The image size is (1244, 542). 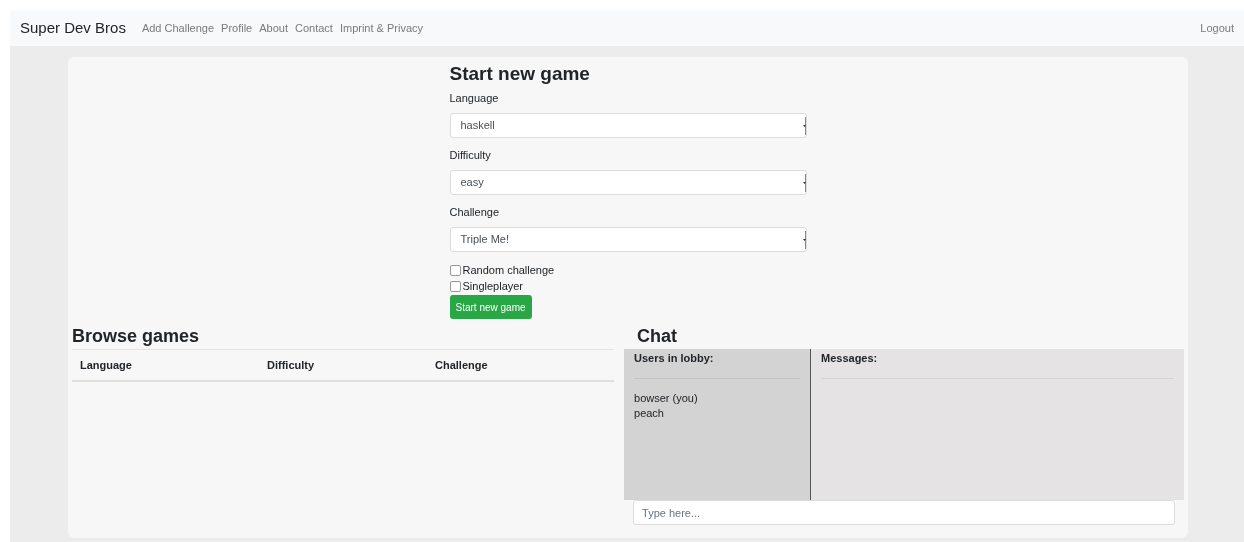 What do you see at coordinates (470, 155) in the screenshot?
I see `field-label: Difficulty` at bounding box center [470, 155].